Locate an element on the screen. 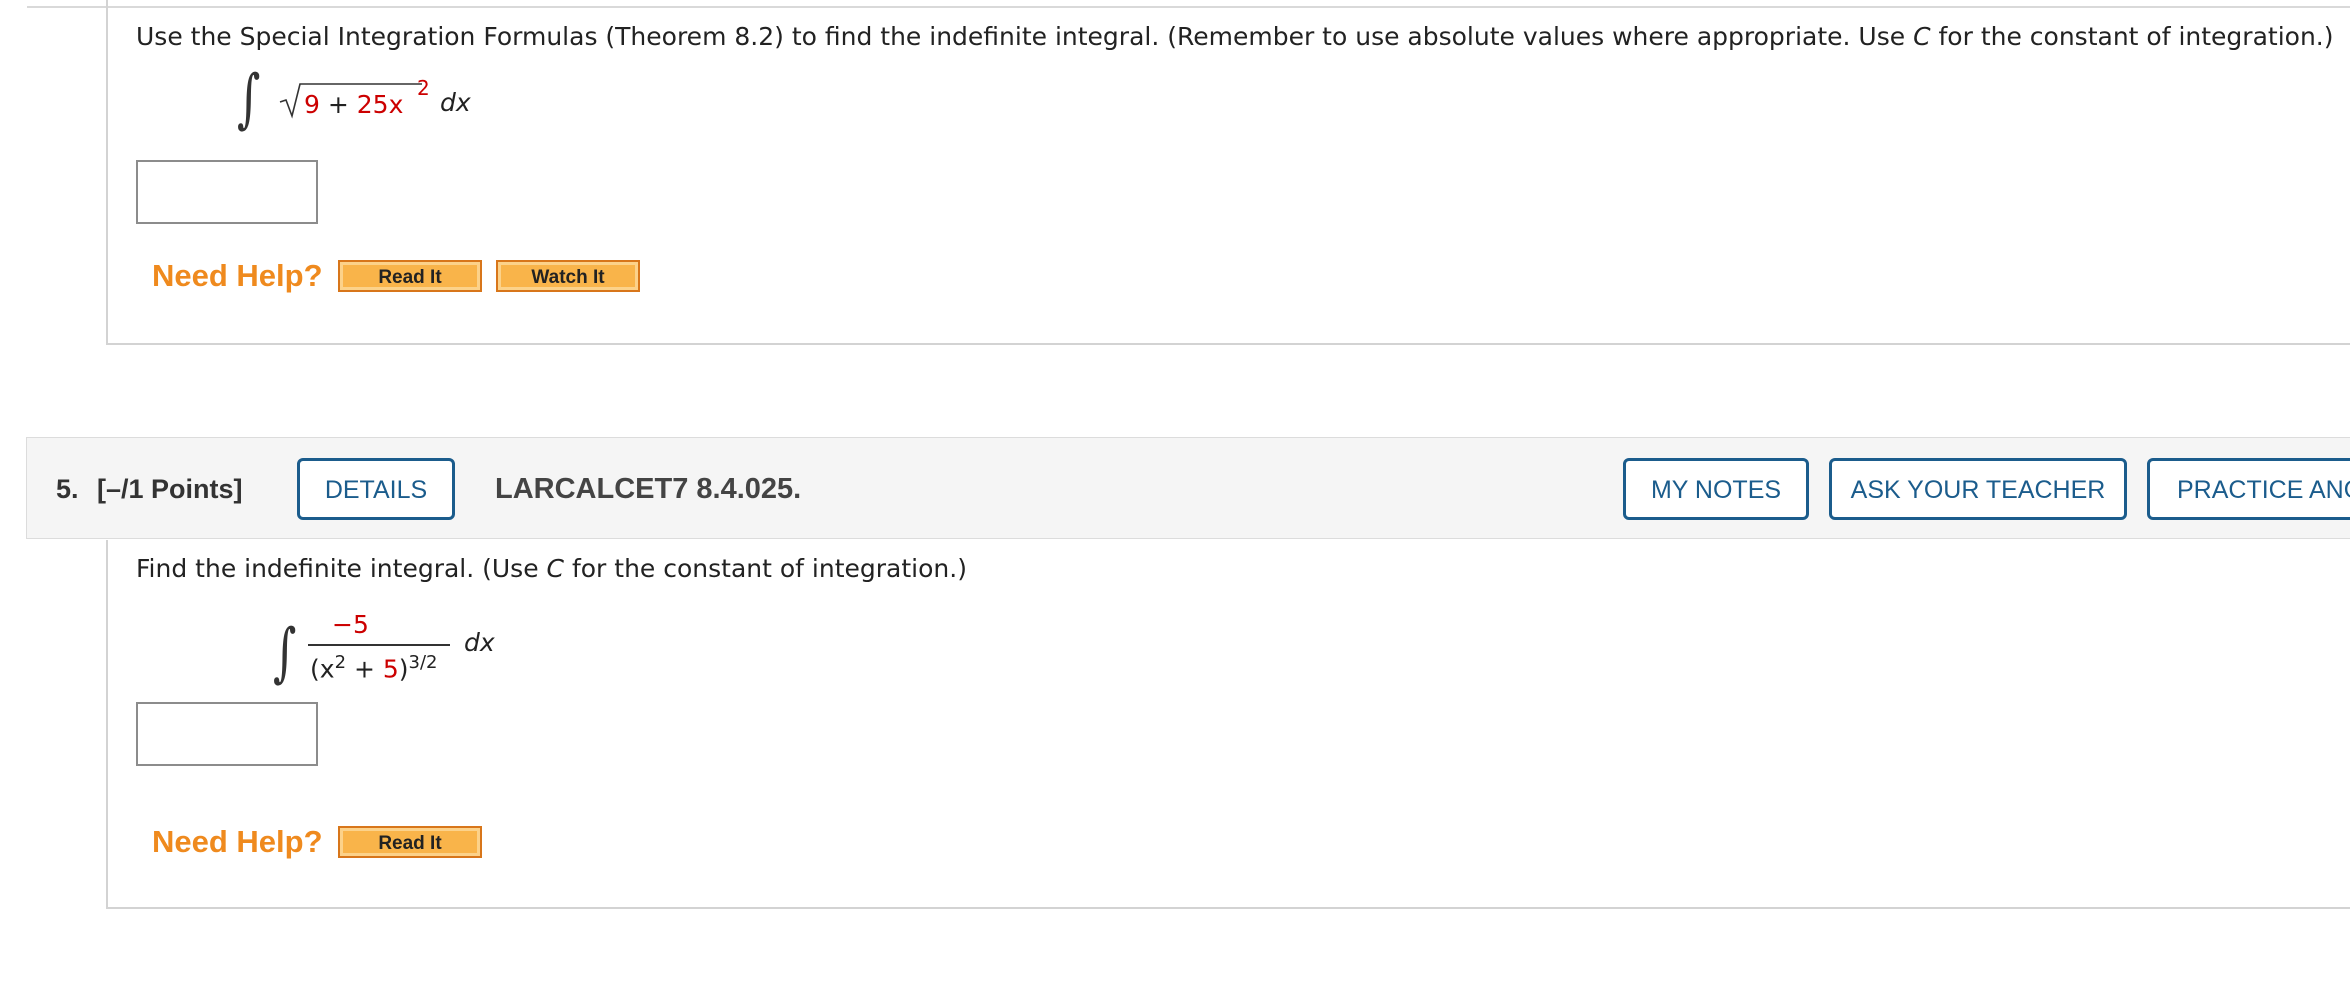 Image resolution: width=2350 pixels, height=990 pixels. question-number: 5. is located at coordinates (67, 489).